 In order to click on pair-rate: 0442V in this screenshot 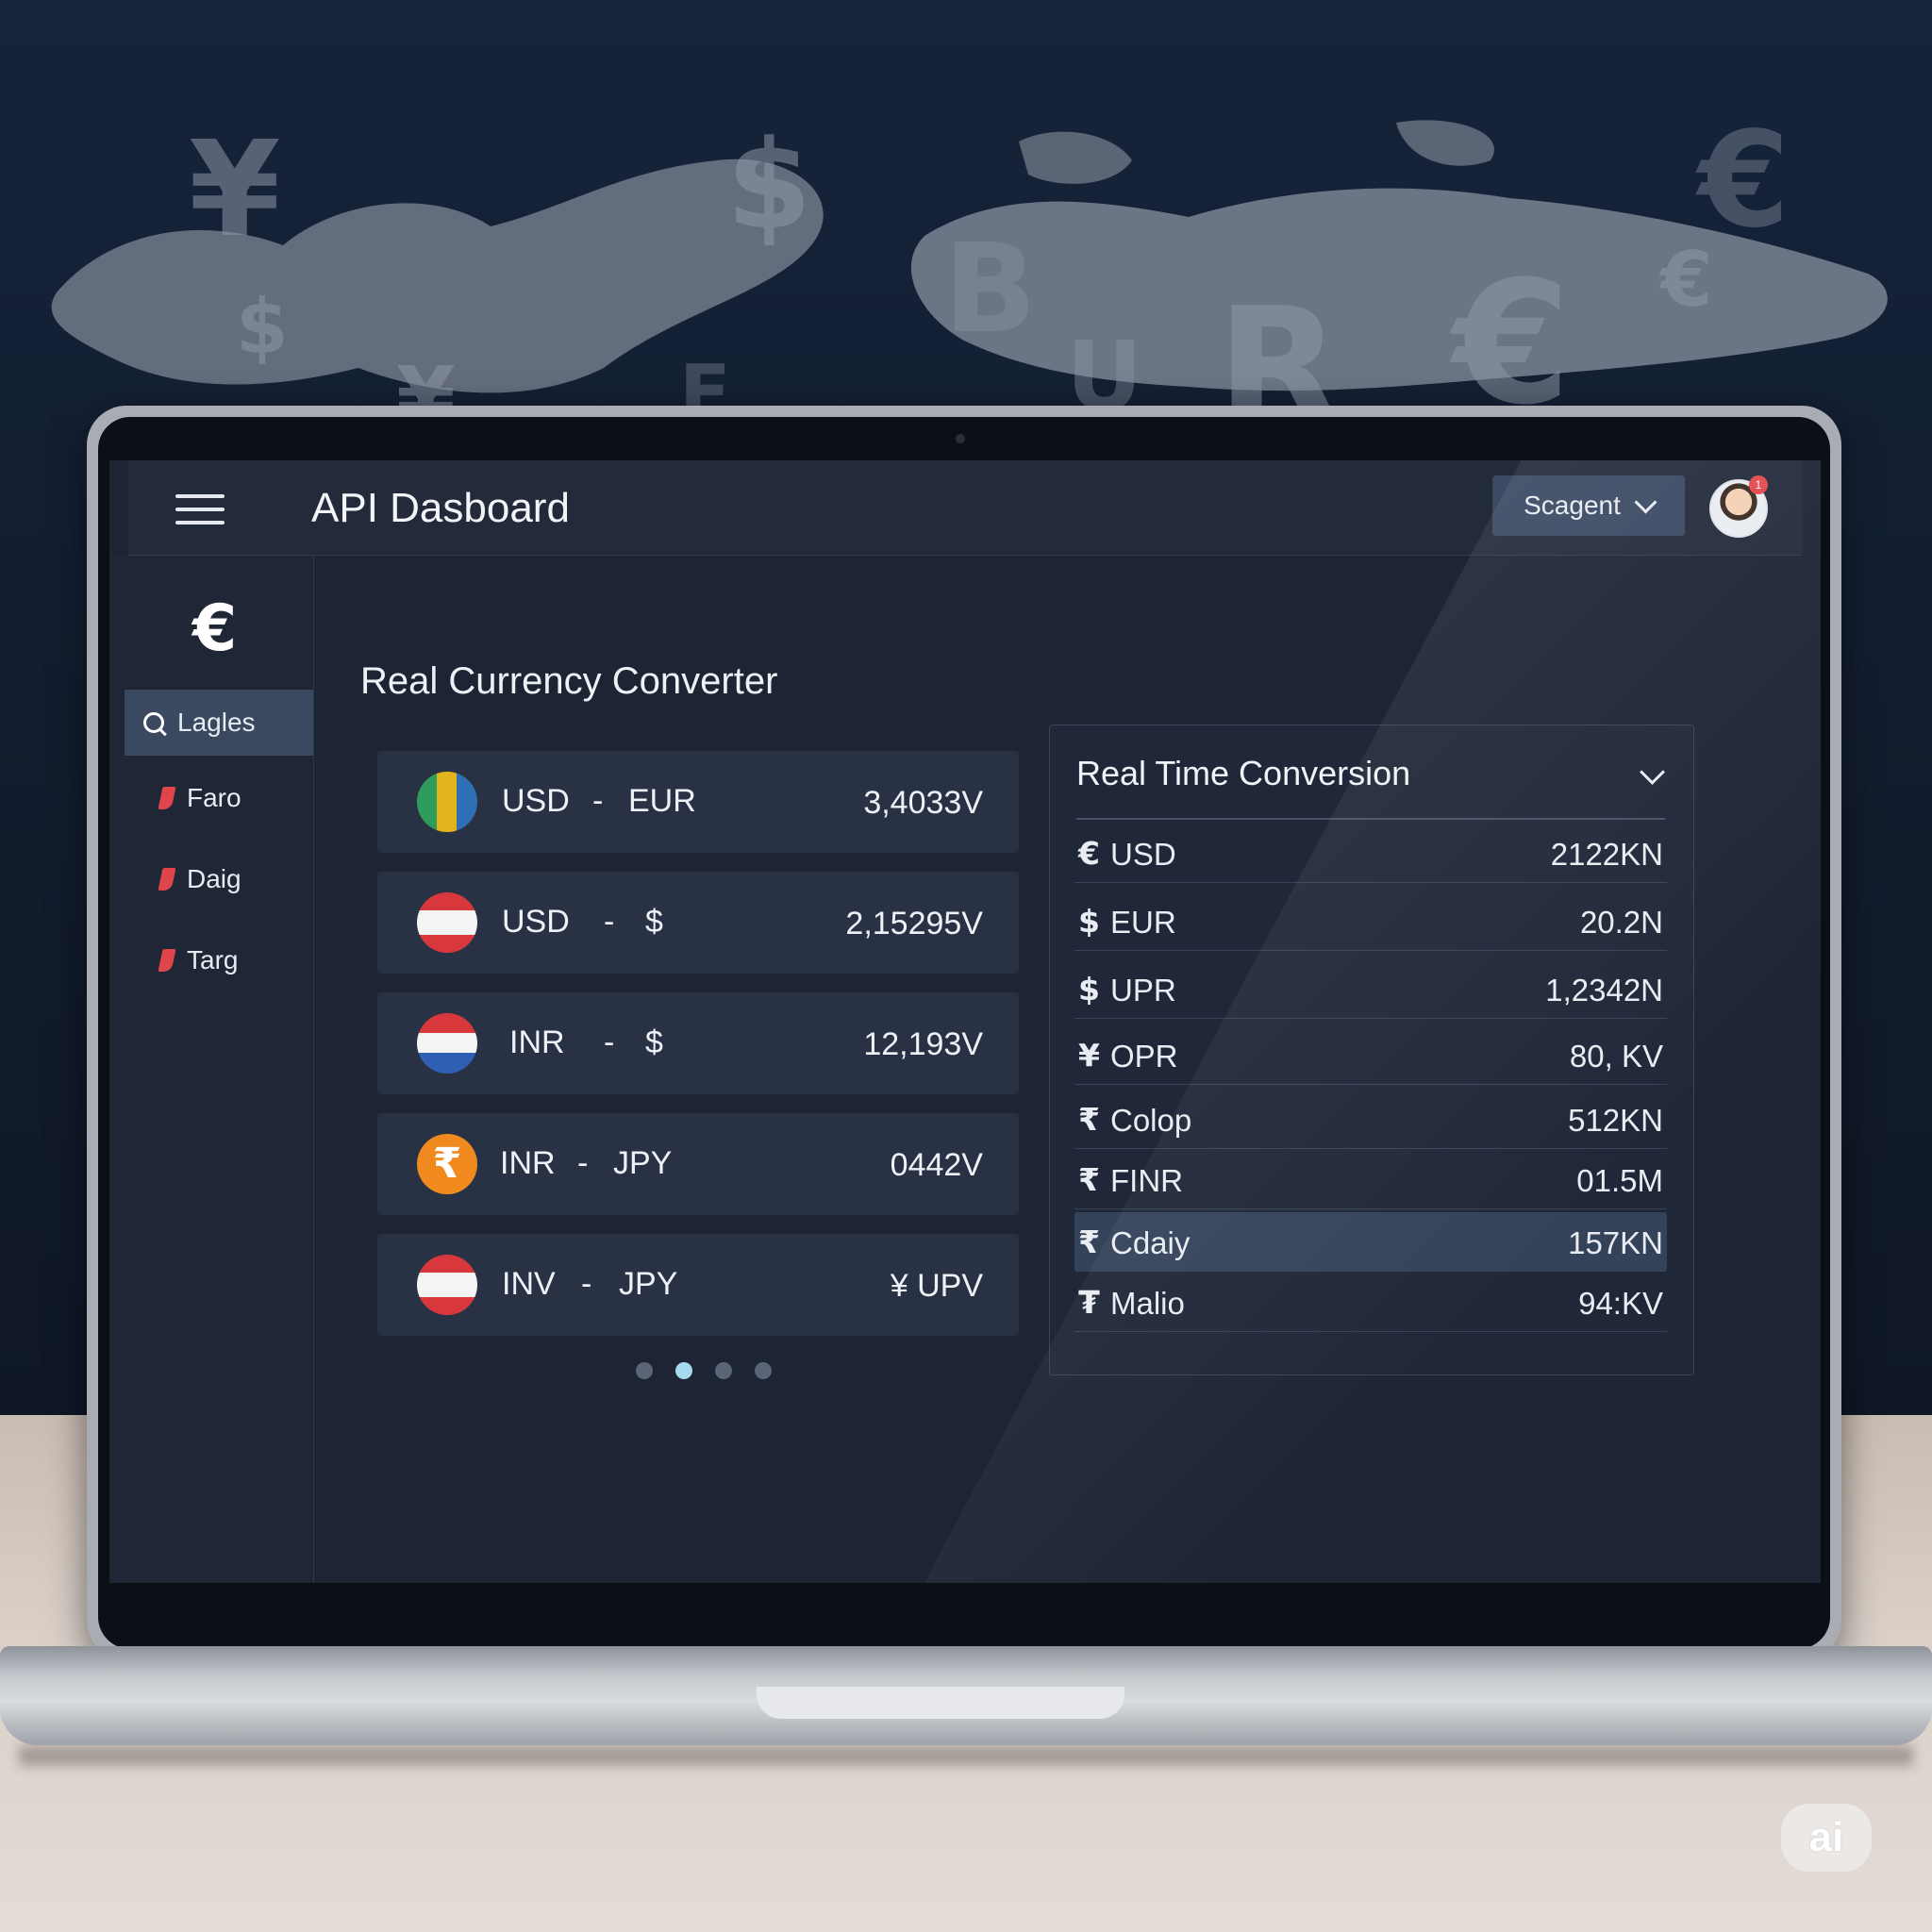, I will do `click(937, 1165)`.